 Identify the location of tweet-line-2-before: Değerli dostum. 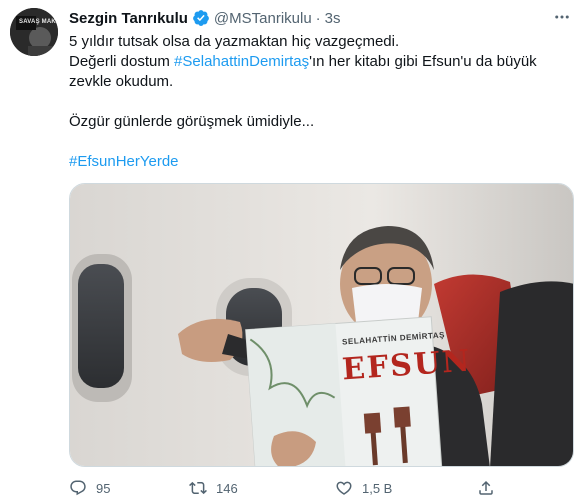
(122, 61).